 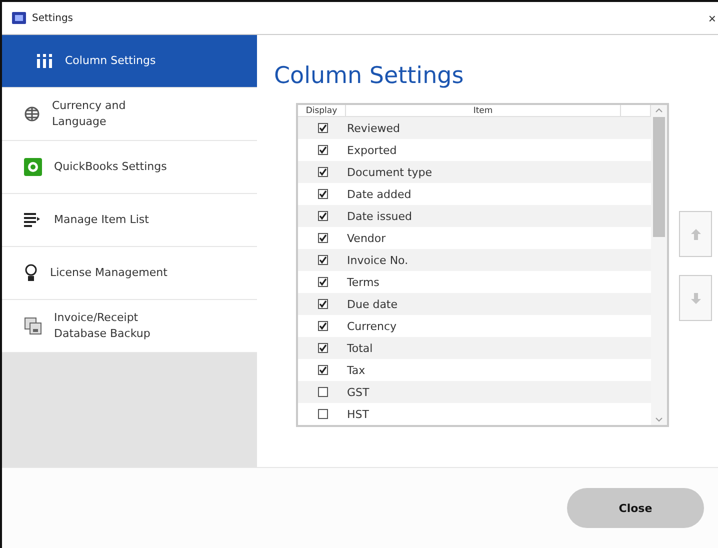 I want to click on sidebar-item-label: Invoice/Receipt Database Backup, so click(x=103, y=326).